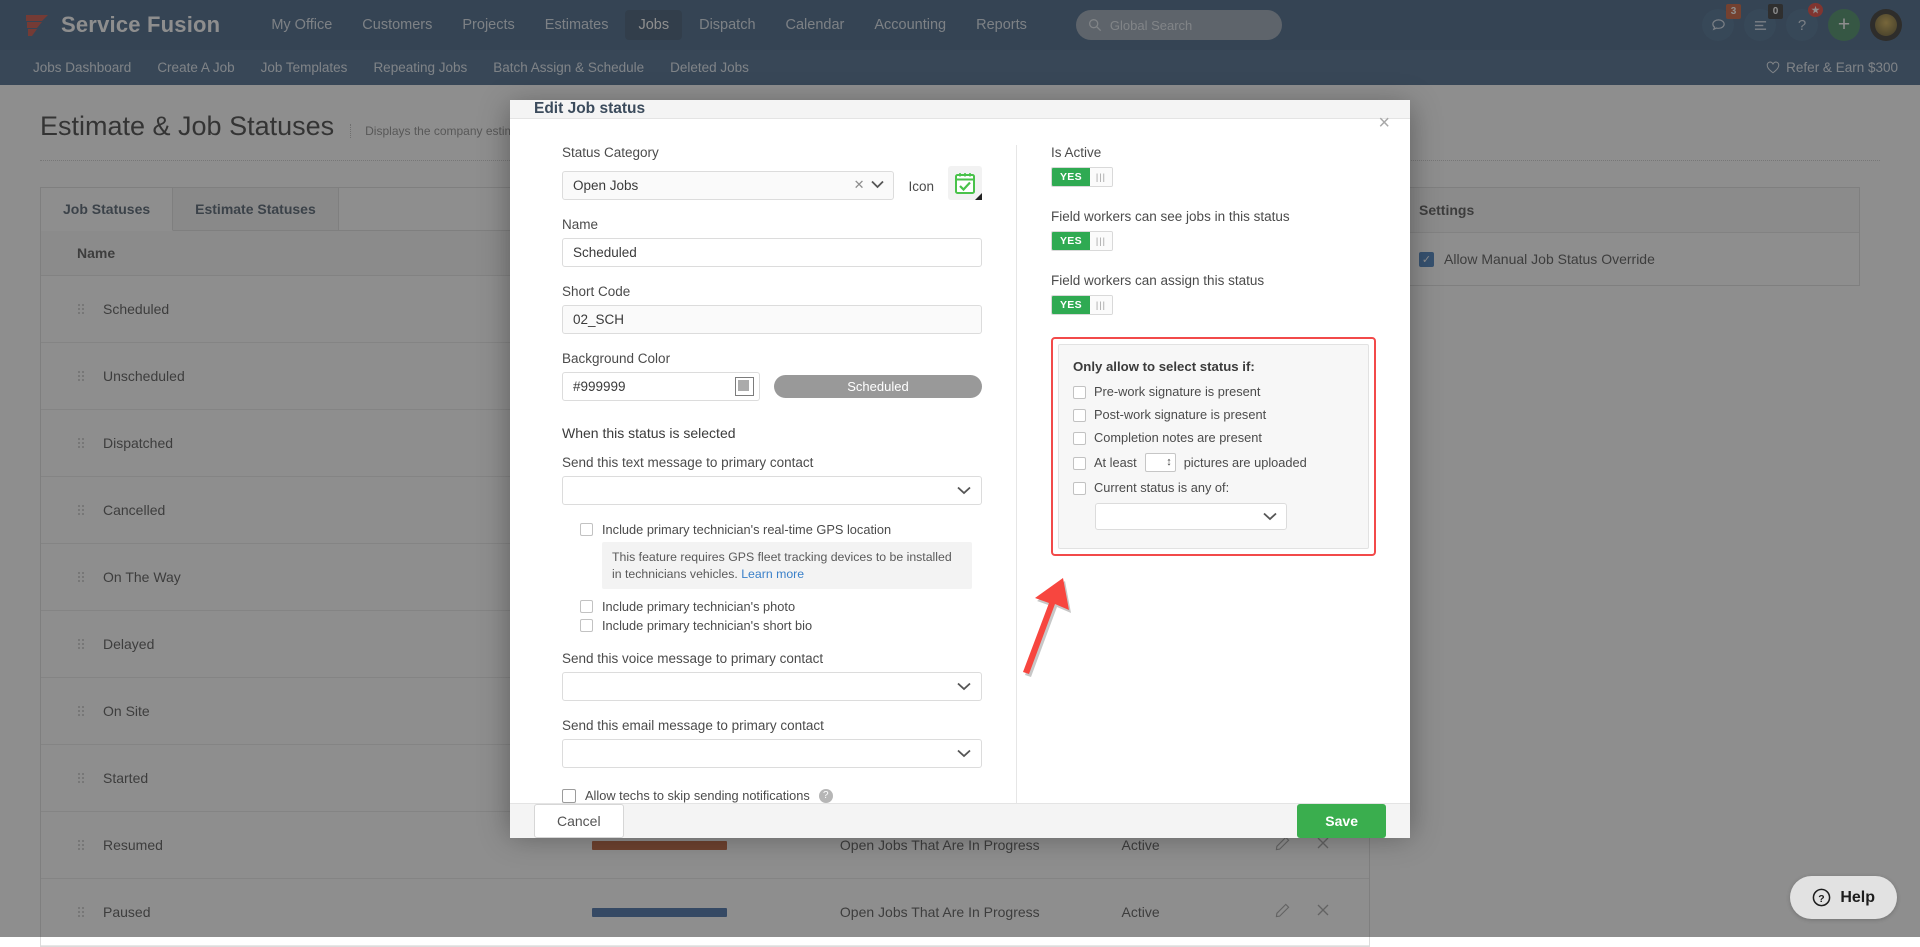 The height and width of the screenshot is (947, 1920). I want to click on restrict-status-title: Only allow to select status if:, so click(1213, 366).